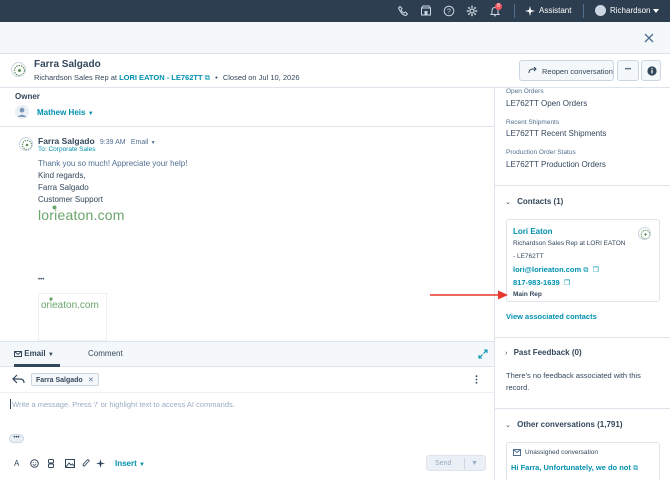 The width and height of the screenshot is (670, 480). I want to click on more-actions-button: •••, so click(628, 70).